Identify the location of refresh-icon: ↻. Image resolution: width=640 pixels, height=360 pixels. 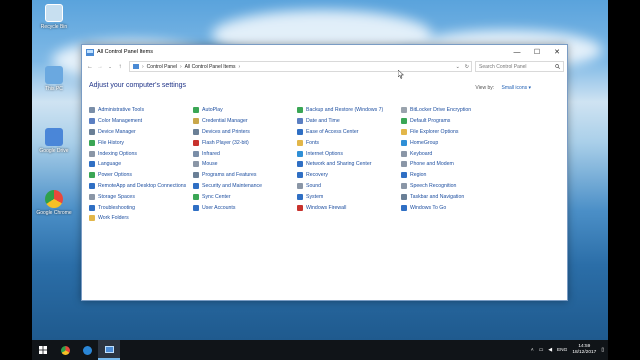
(467, 67).